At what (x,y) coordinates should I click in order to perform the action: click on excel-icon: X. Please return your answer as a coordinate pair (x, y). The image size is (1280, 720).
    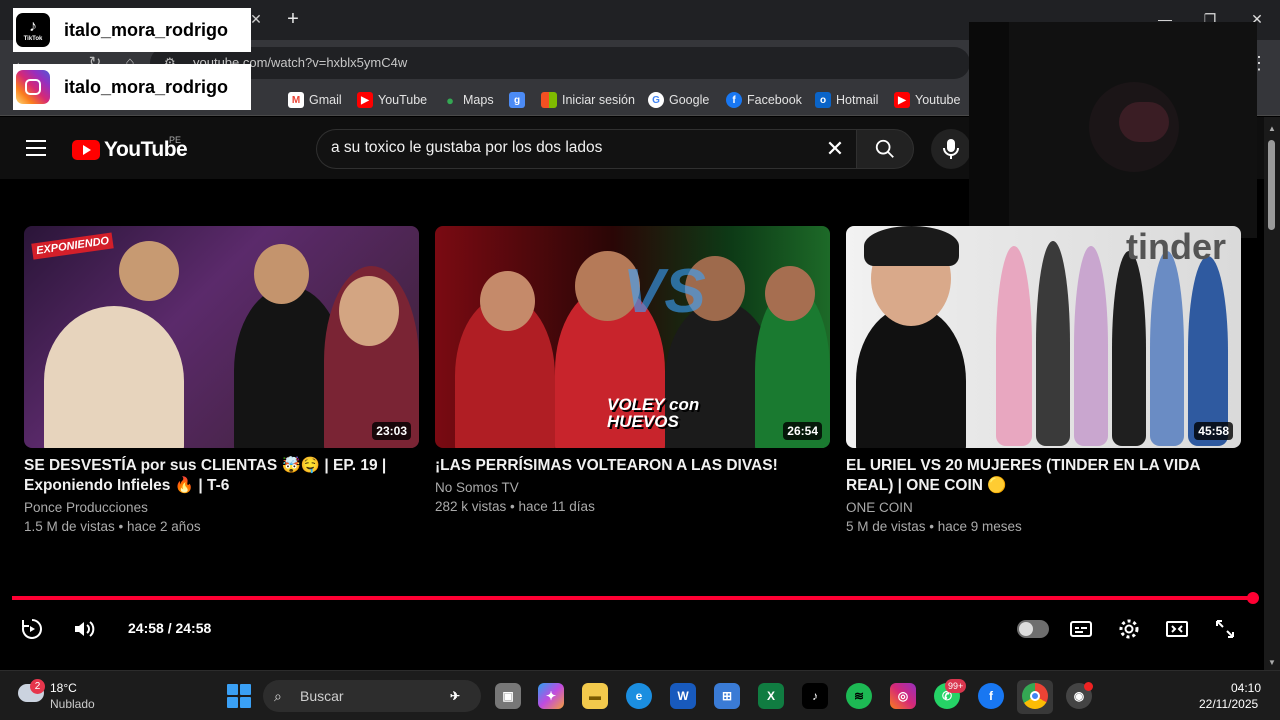
    Looking at the image, I should click on (771, 696).